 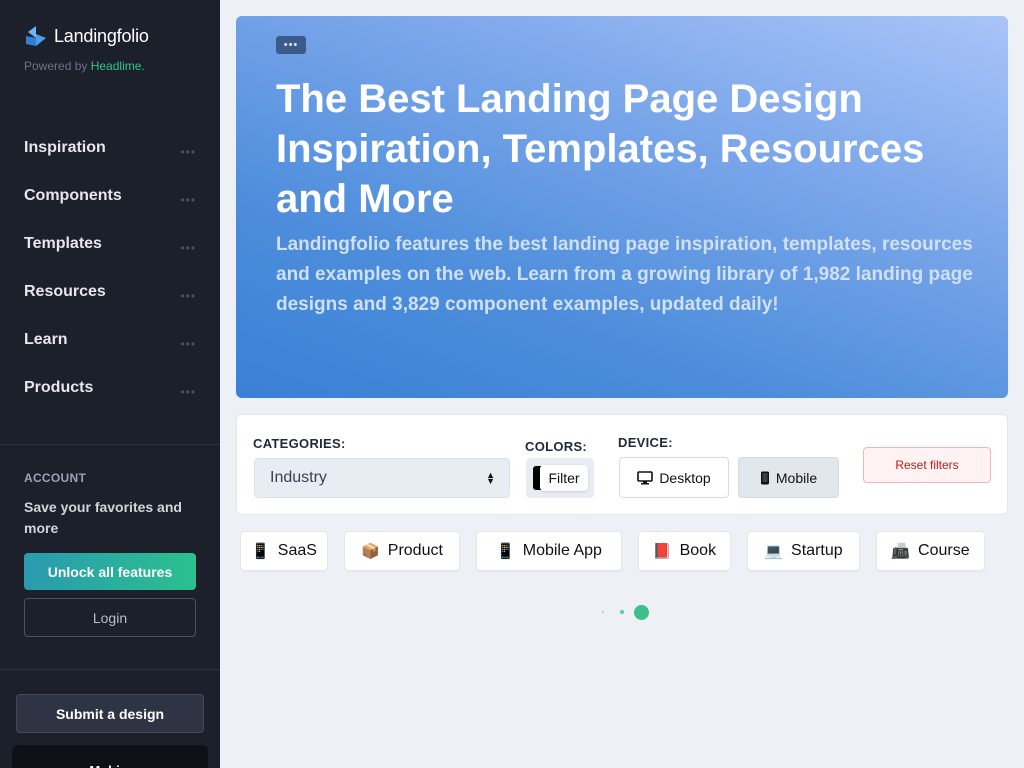 I want to click on account-description: Save your favorites and more, so click(x=103, y=517).